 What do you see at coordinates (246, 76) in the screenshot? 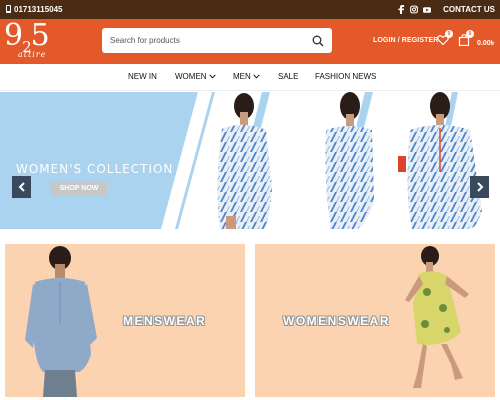
I see `nav-item-men: MEN` at bounding box center [246, 76].